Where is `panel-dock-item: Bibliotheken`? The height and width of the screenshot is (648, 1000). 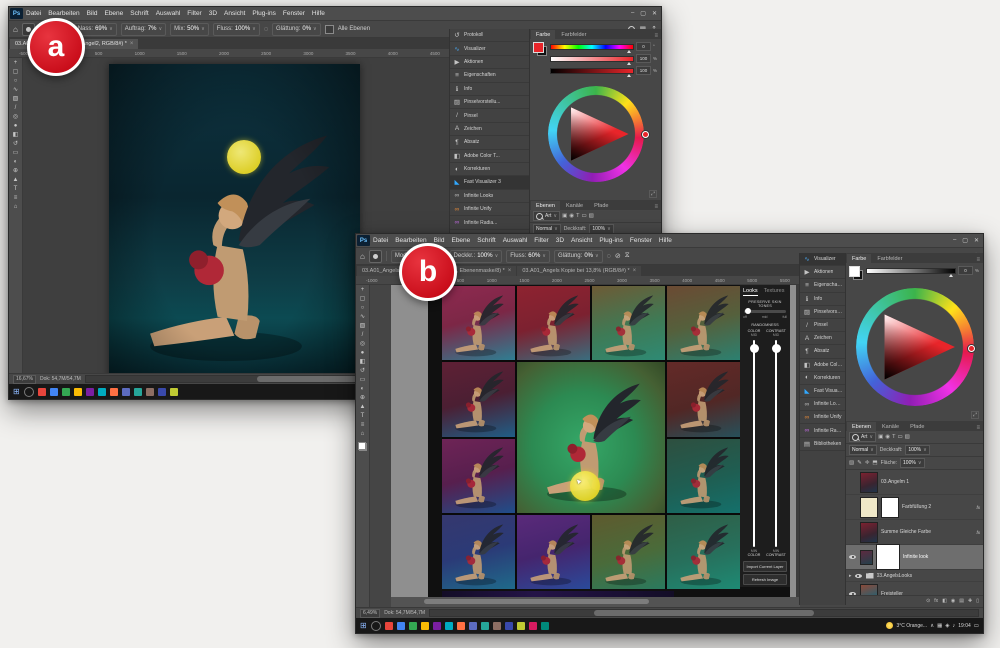 panel-dock-item: Bibliotheken is located at coordinates (823, 444).